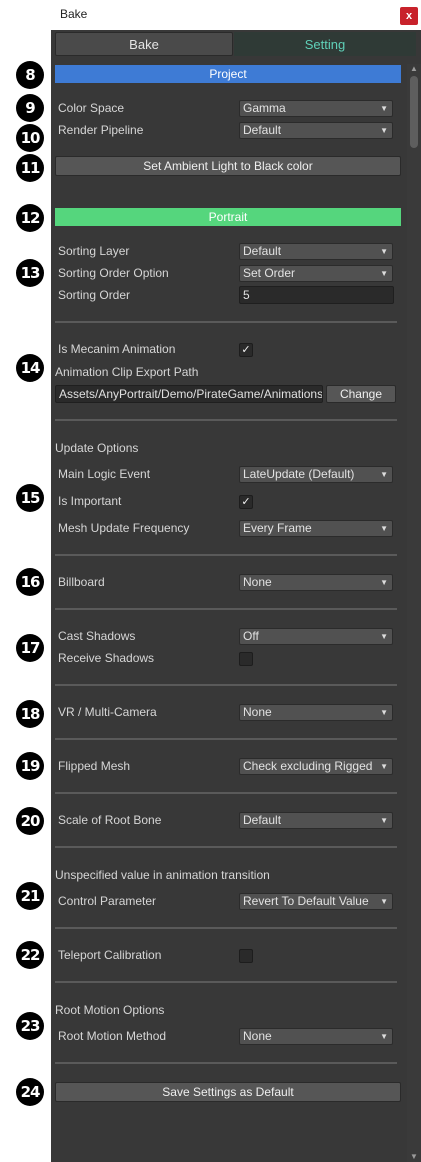 The image size is (421, 1162). What do you see at coordinates (107, 901) in the screenshot?
I see `control-parameter-label: Control Parameter` at bounding box center [107, 901].